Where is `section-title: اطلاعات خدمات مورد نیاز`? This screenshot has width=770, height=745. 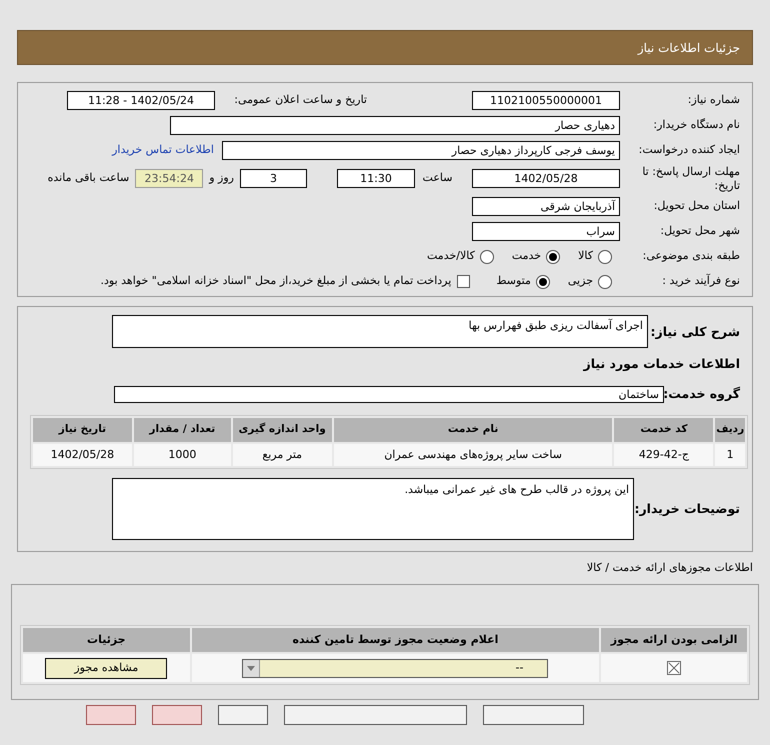 section-title: اطلاعات خدمات مورد نیاز is located at coordinates (662, 363).